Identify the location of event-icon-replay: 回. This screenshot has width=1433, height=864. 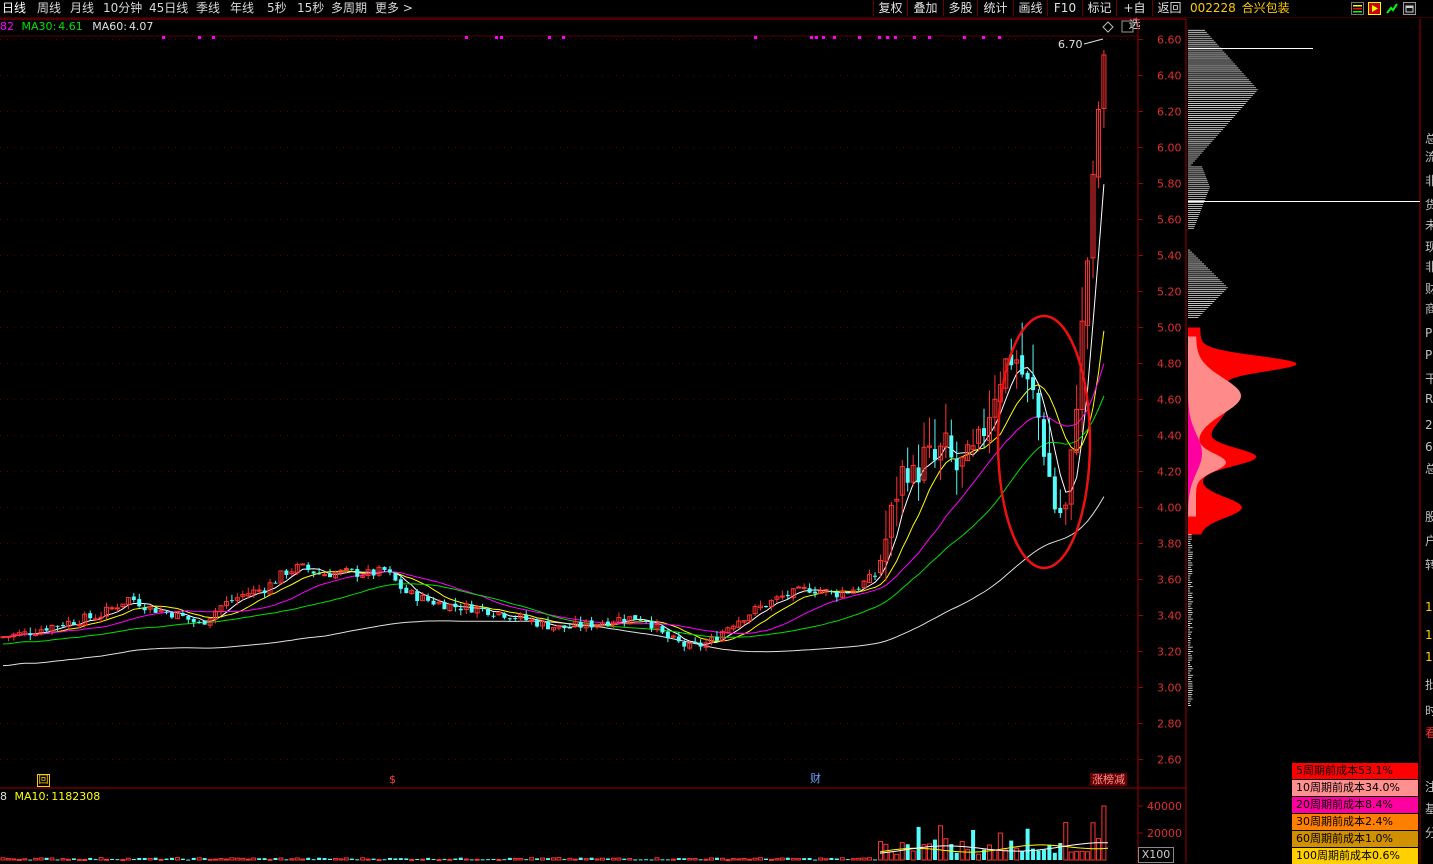
(43, 780).